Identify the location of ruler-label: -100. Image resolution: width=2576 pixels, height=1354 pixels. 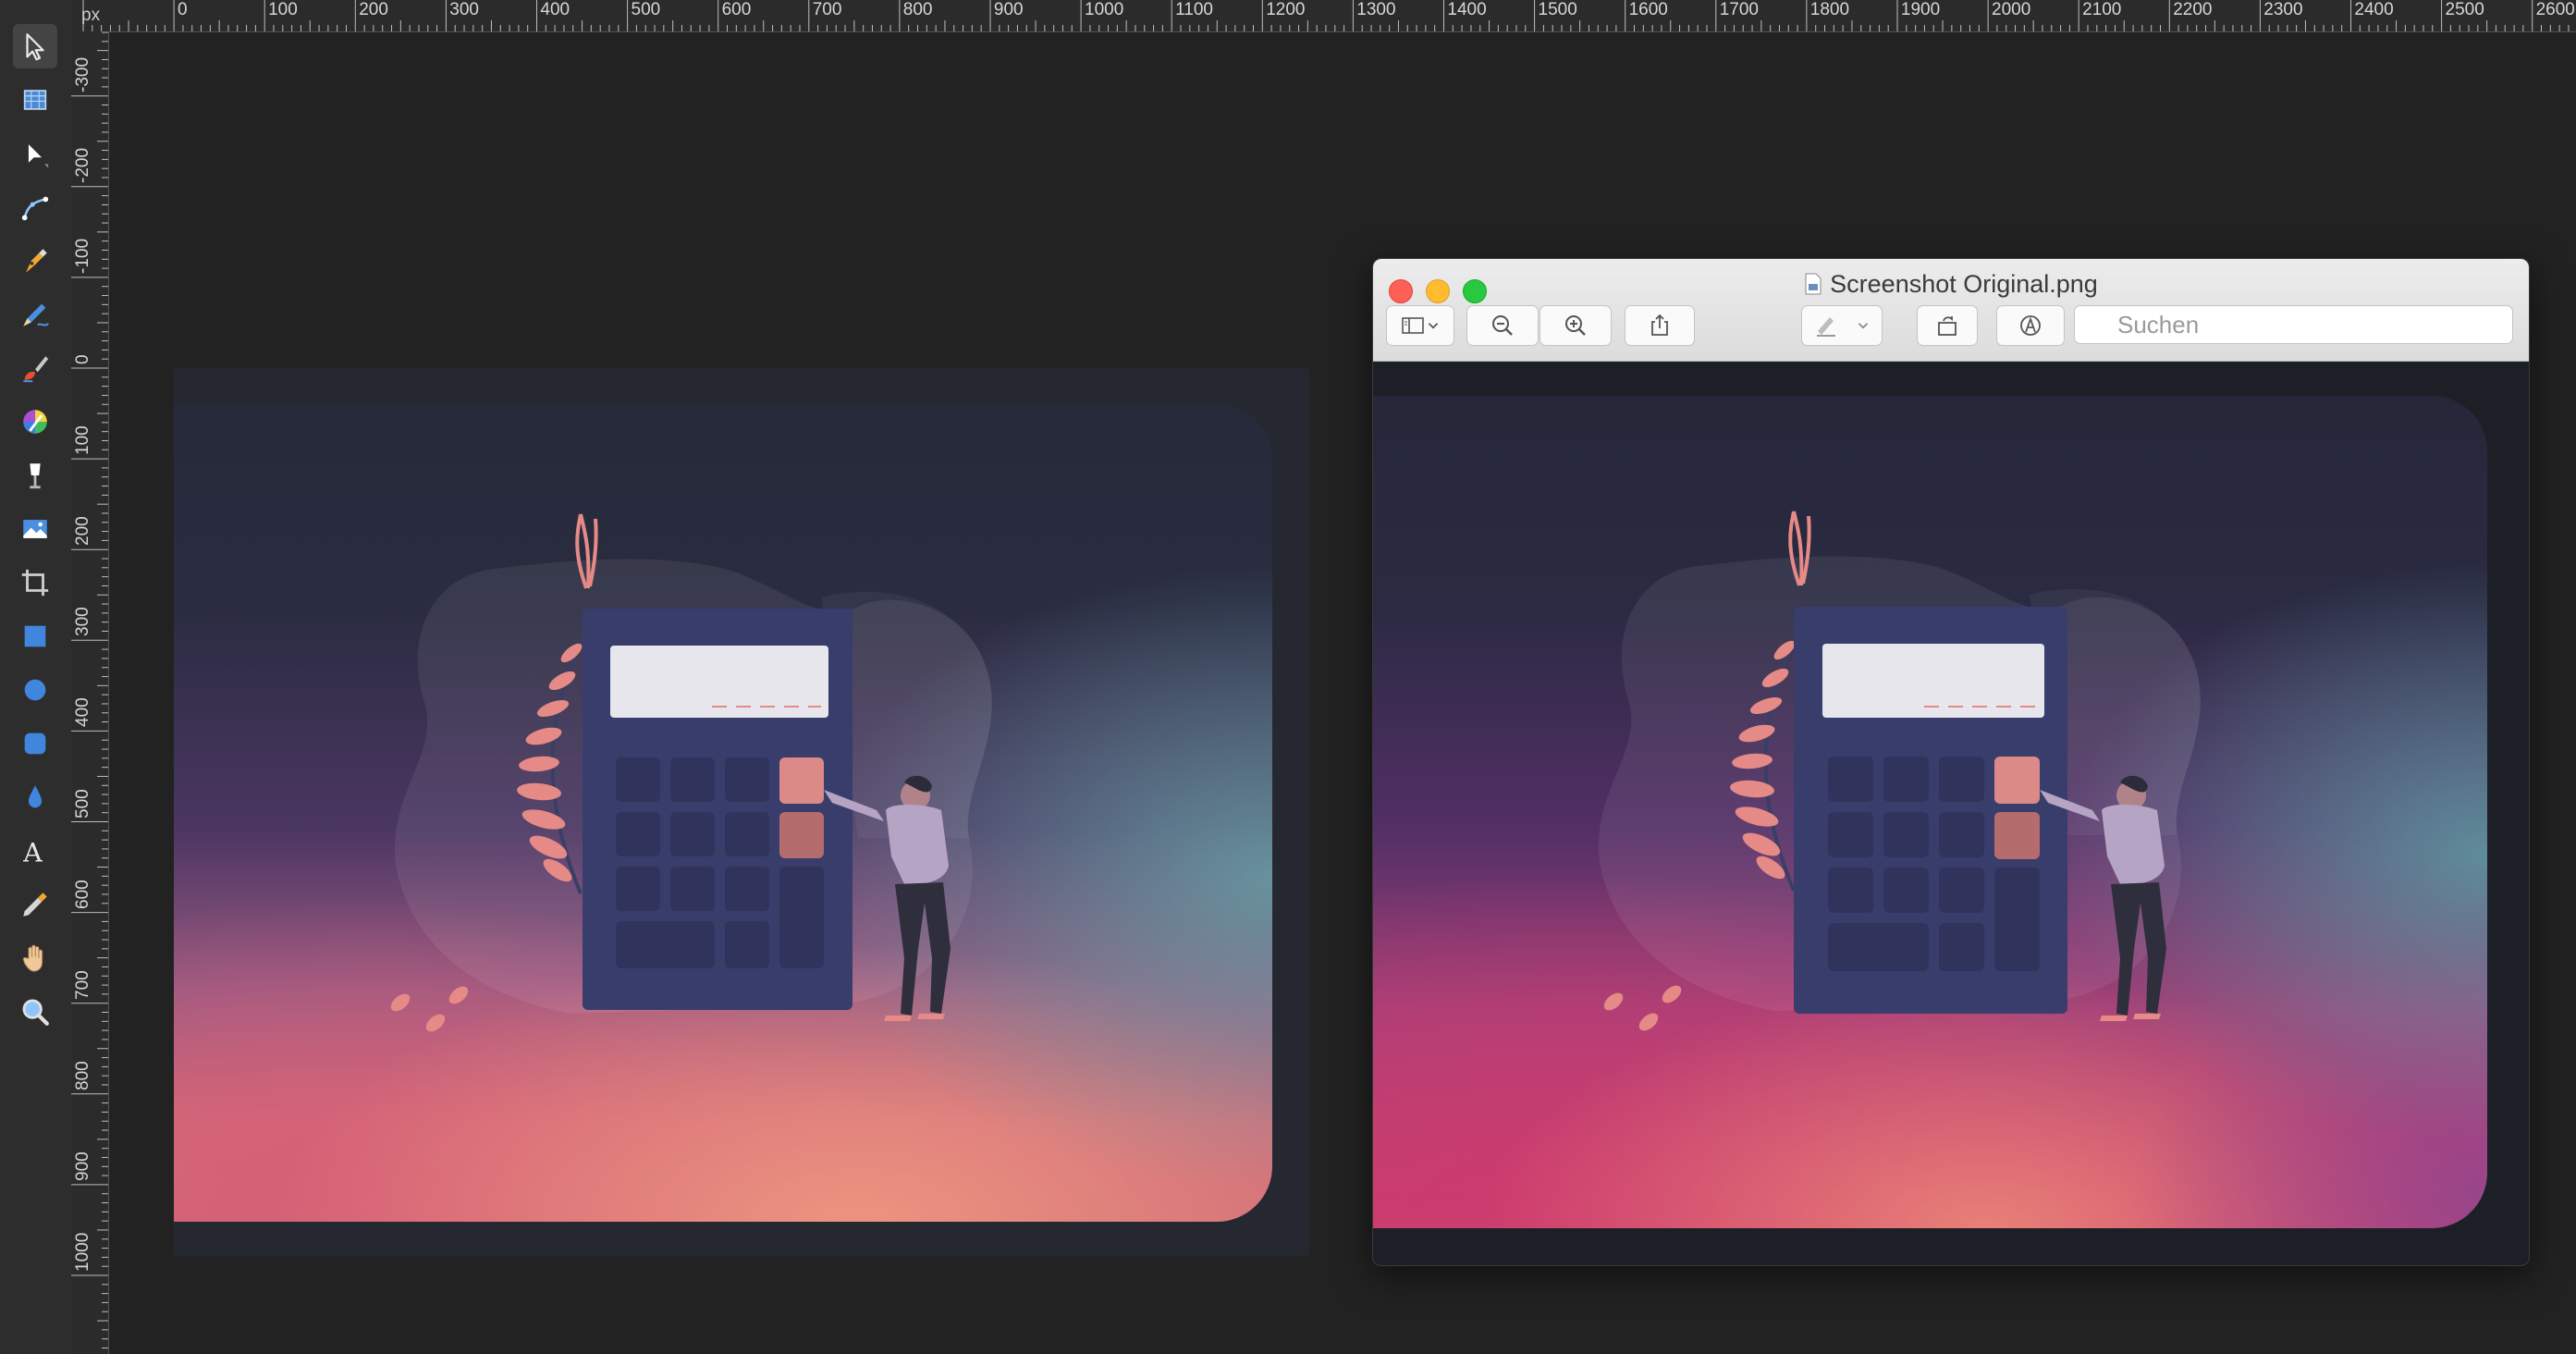
(82, 256).